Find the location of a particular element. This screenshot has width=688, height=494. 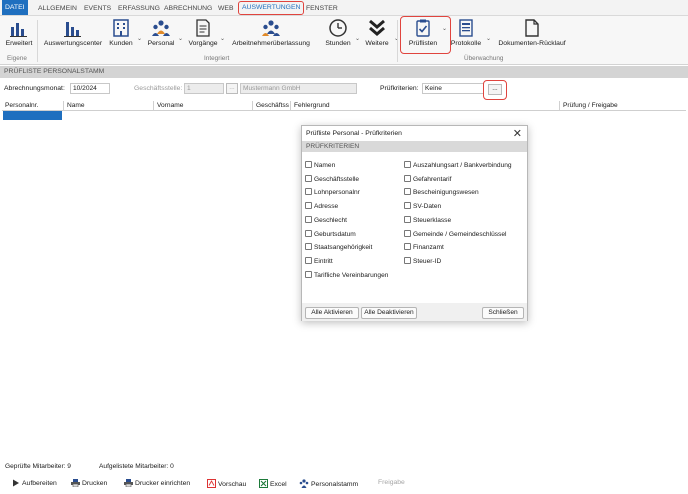

vorgaenge-button: Vorgänge ⌄ is located at coordinates (206, 35).